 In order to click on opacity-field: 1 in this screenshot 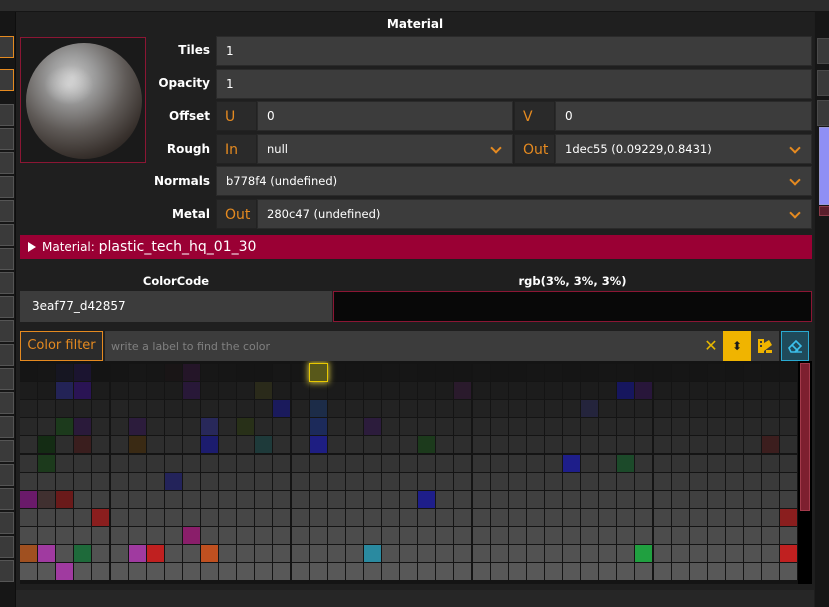, I will do `click(514, 84)`.